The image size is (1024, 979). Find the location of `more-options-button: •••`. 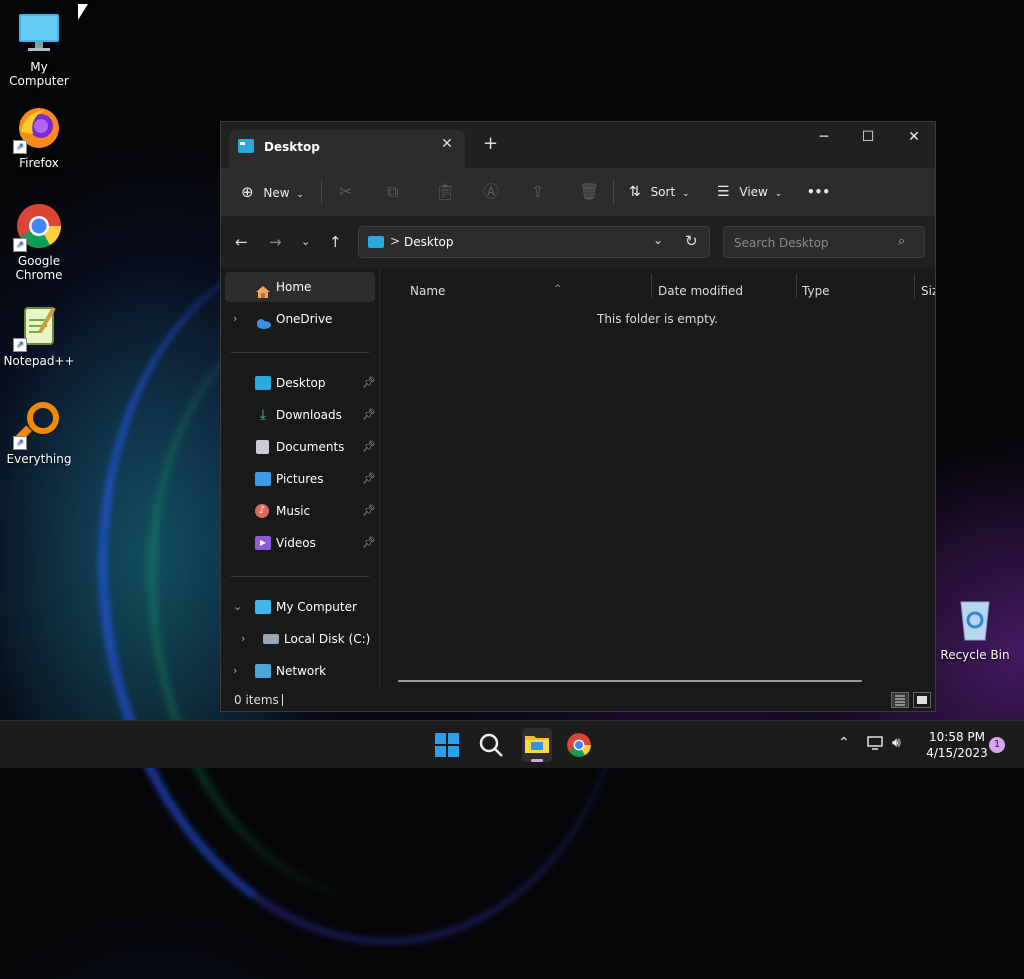

more-options-button: ••• is located at coordinates (818, 192).